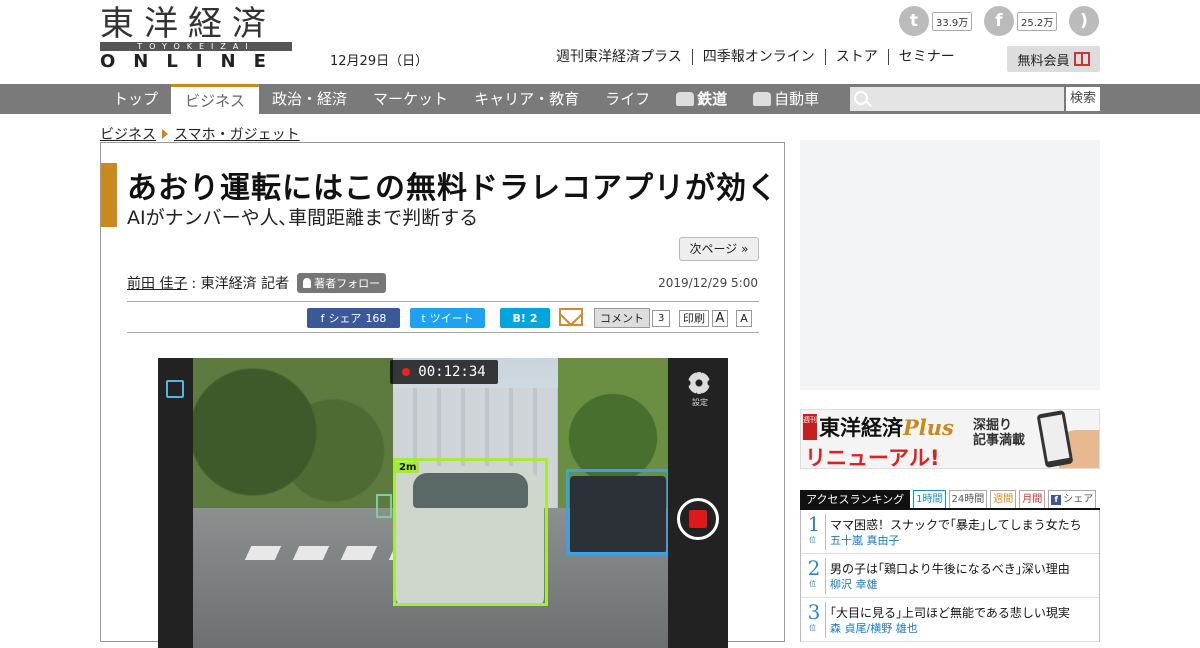 This screenshot has height=648, width=1200. I want to click on nav-career-education: キャリア・教育, so click(526, 99).